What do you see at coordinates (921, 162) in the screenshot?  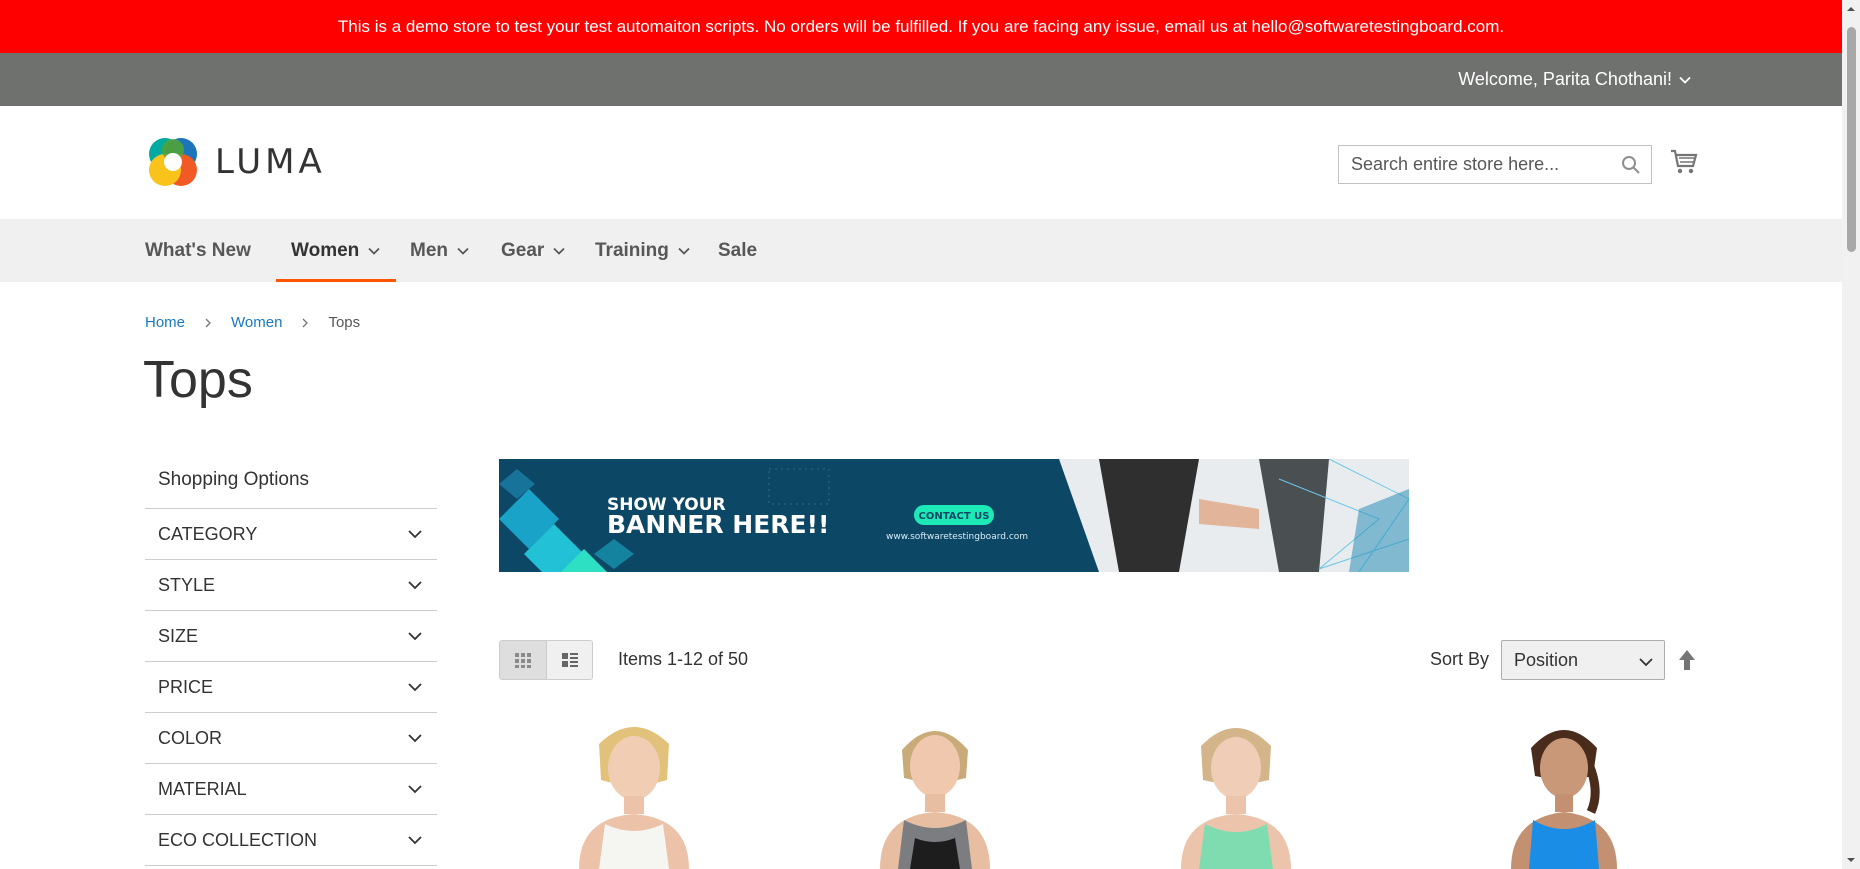 I see `page-header: LUMA` at bounding box center [921, 162].